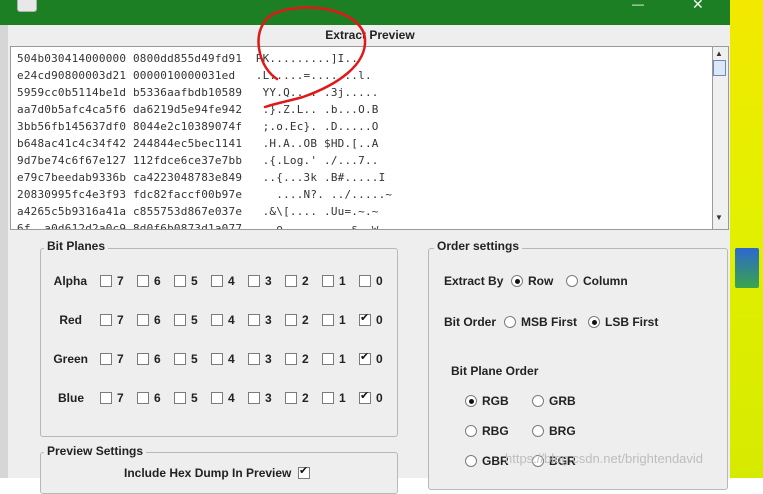  Describe the element at coordinates (471, 461) in the screenshot. I see `bpo-gbr-radio` at that location.